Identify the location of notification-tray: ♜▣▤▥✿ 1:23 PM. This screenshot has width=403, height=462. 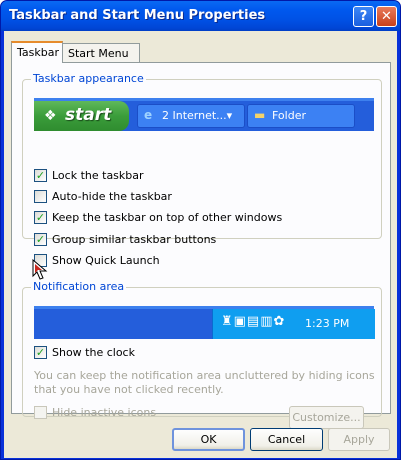
(293, 324).